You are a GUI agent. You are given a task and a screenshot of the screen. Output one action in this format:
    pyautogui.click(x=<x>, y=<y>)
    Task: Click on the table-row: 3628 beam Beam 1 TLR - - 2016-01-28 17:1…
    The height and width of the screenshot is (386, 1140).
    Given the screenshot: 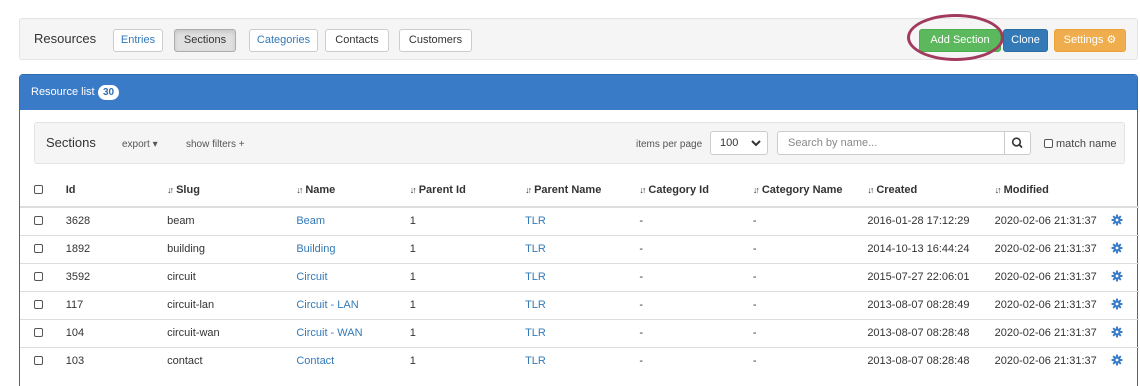 What is the action you would take?
    pyautogui.click(x=579, y=220)
    